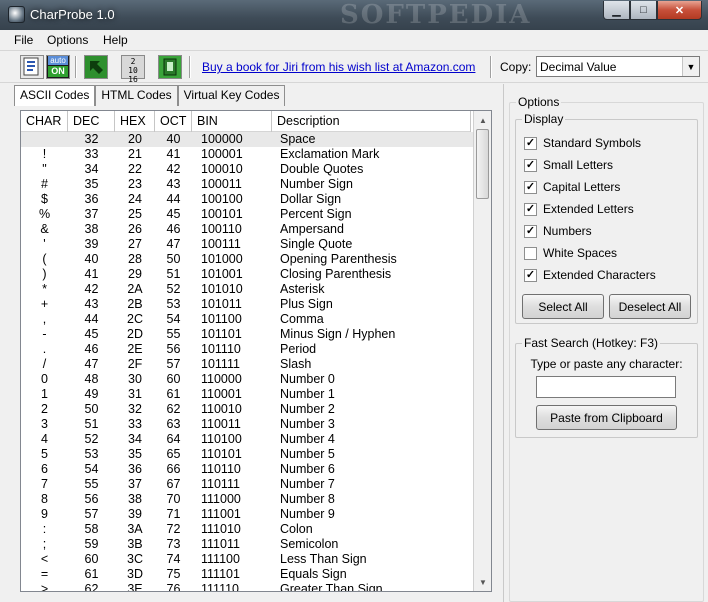  What do you see at coordinates (23, 40) in the screenshot?
I see `menu-file: File` at bounding box center [23, 40].